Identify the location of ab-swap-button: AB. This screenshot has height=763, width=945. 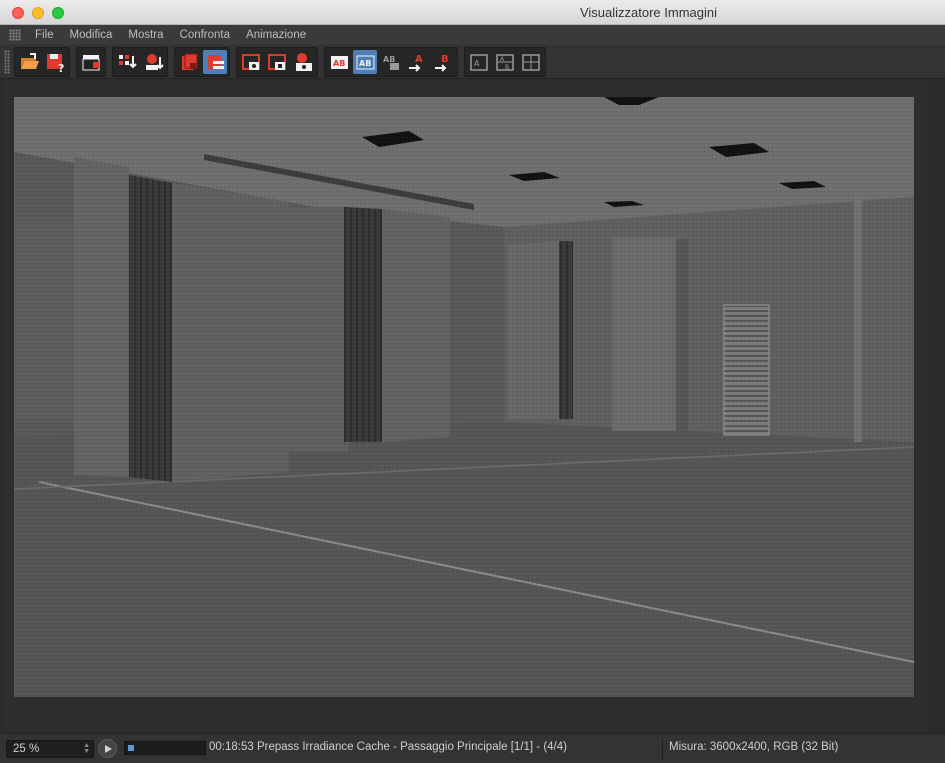
(391, 62).